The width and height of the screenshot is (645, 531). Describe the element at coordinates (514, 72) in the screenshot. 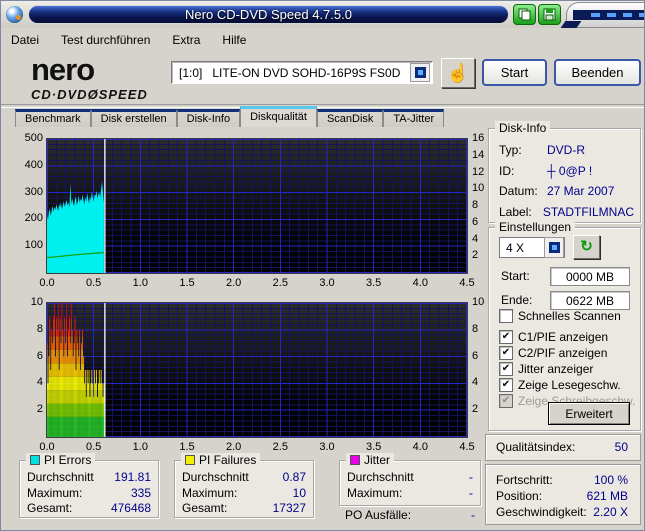

I see `start-button: Start` at that location.